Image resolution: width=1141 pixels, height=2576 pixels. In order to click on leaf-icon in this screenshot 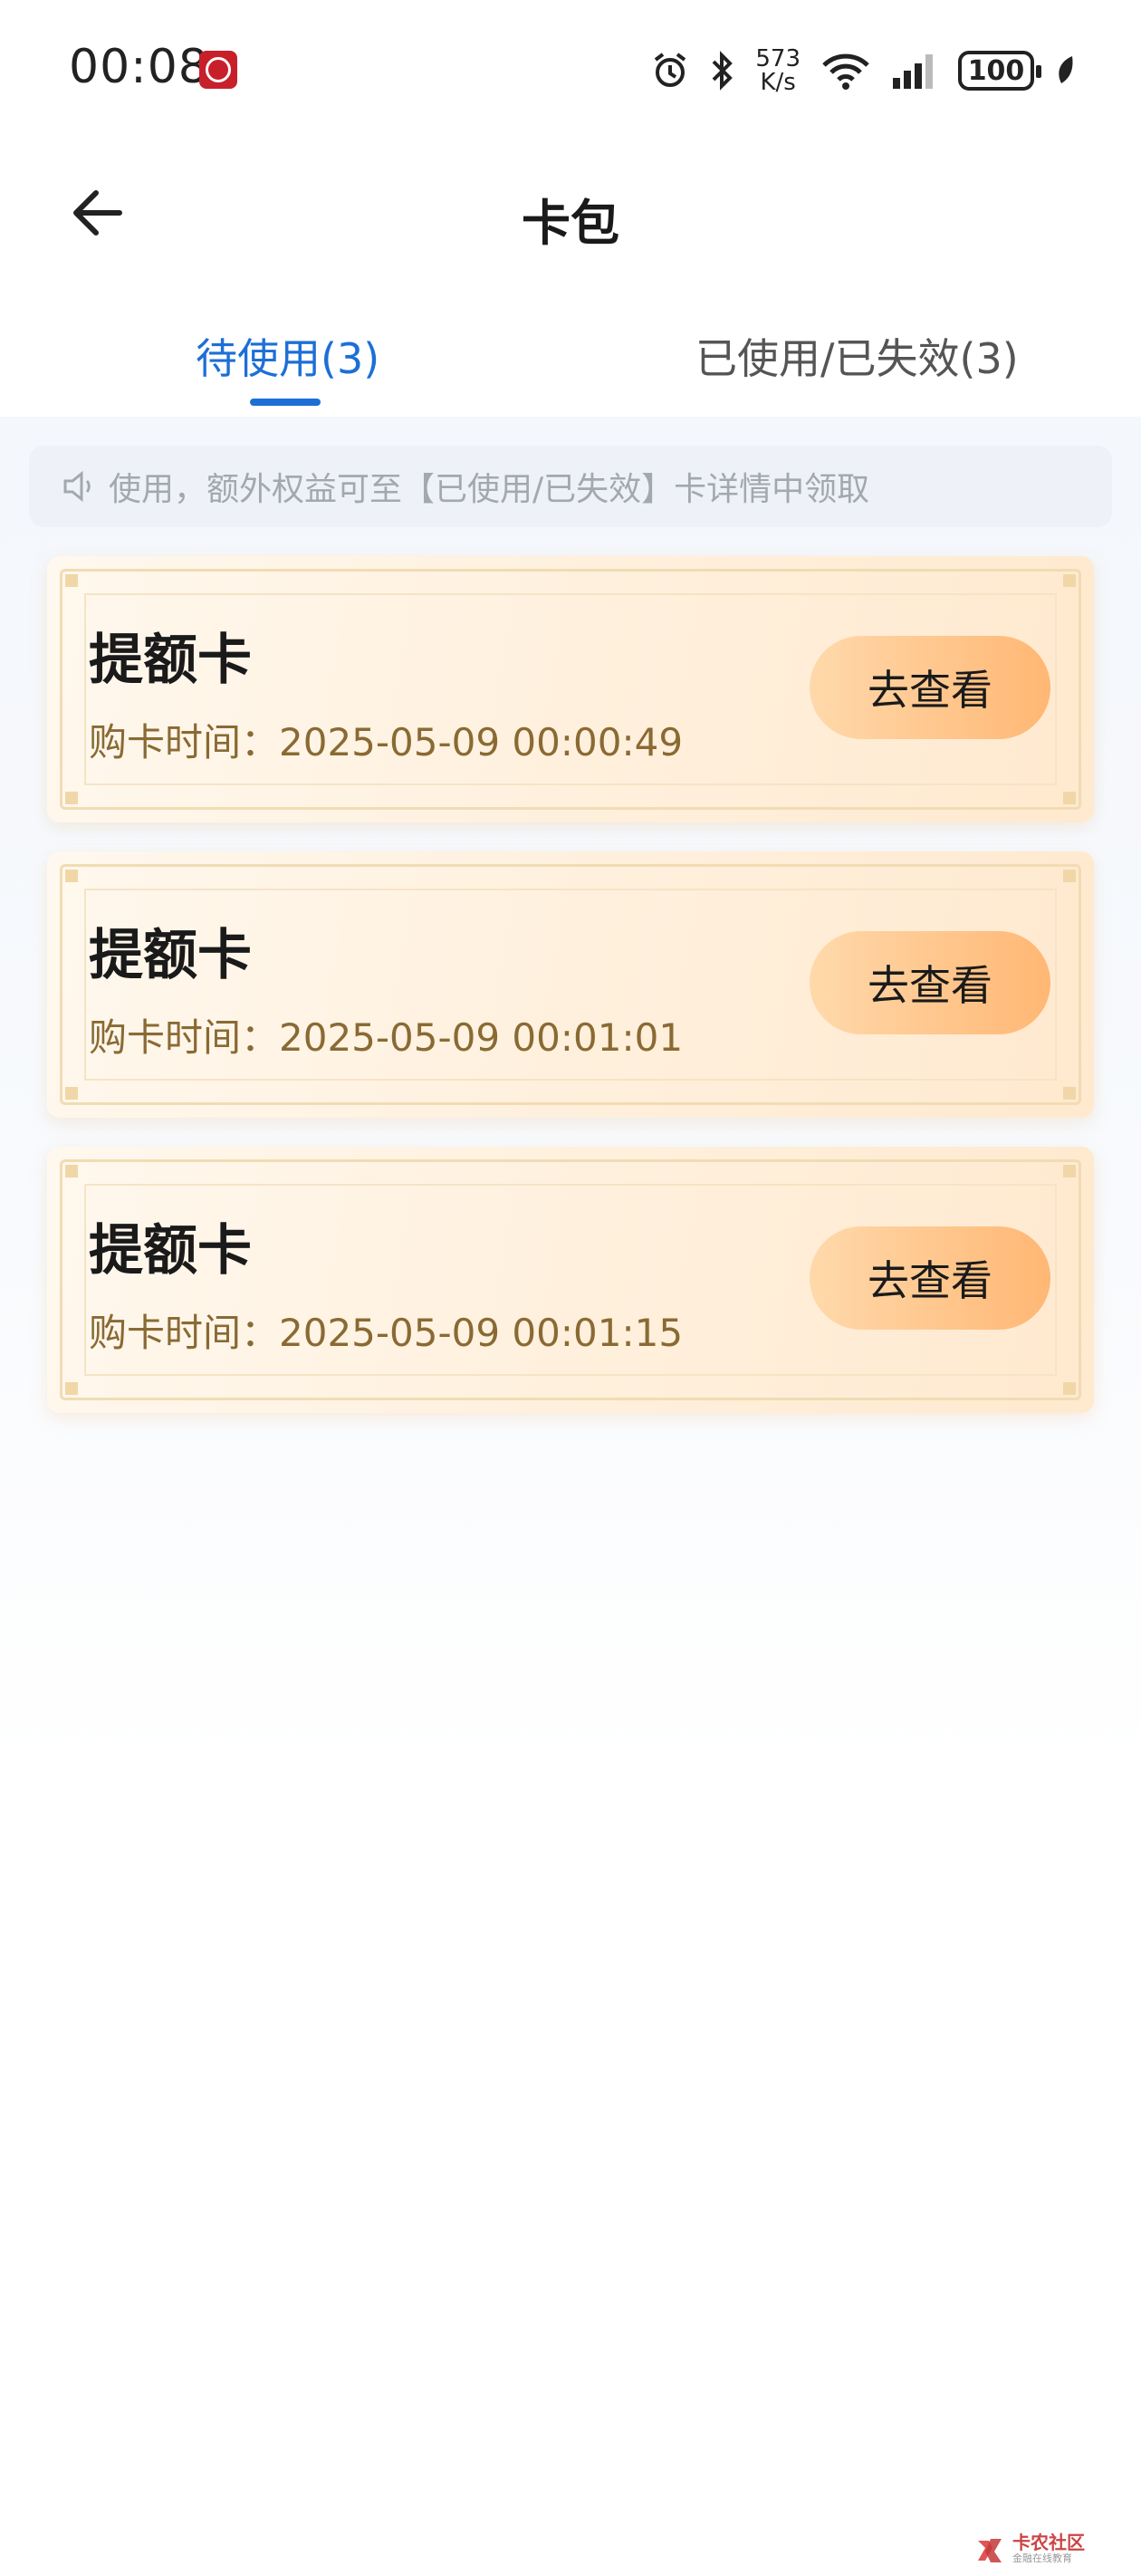, I will do `click(1066, 71)`.